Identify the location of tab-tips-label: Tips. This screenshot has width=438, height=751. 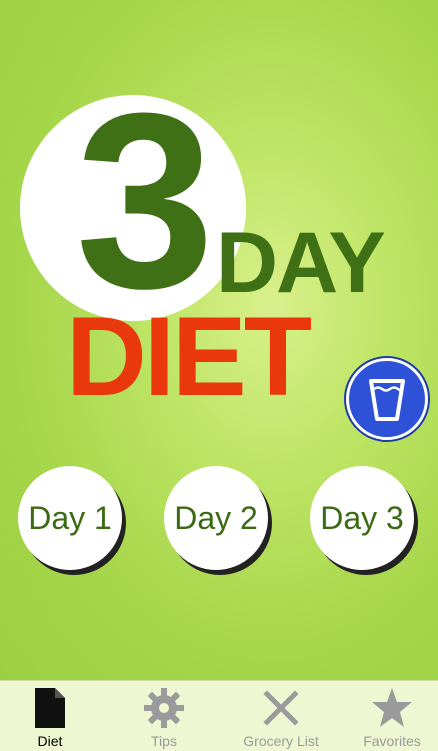
(164, 741).